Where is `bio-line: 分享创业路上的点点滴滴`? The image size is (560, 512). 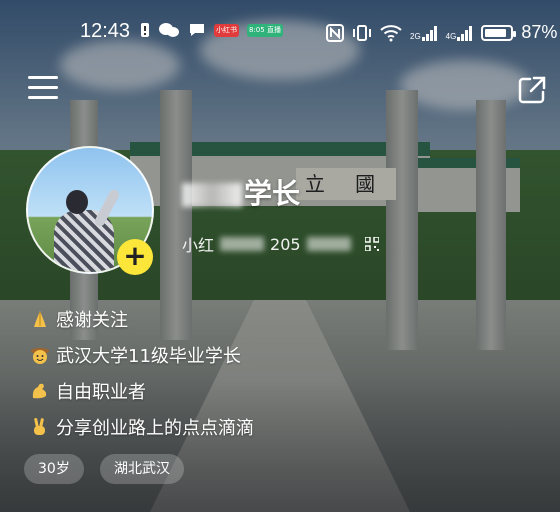
bio-line: 分享创业路上的点点滴滴 is located at coordinates (142, 427).